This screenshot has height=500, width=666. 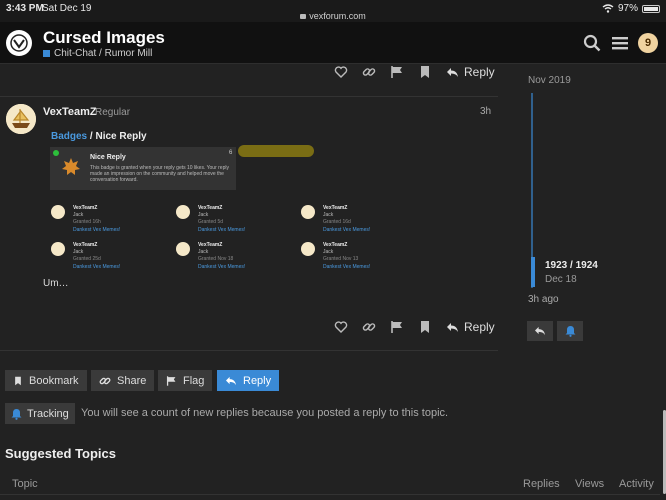 What do you see at coordinates (231, 153) in the screenshot?
I see `badge-count: 6` at bounding box center [231, 153].